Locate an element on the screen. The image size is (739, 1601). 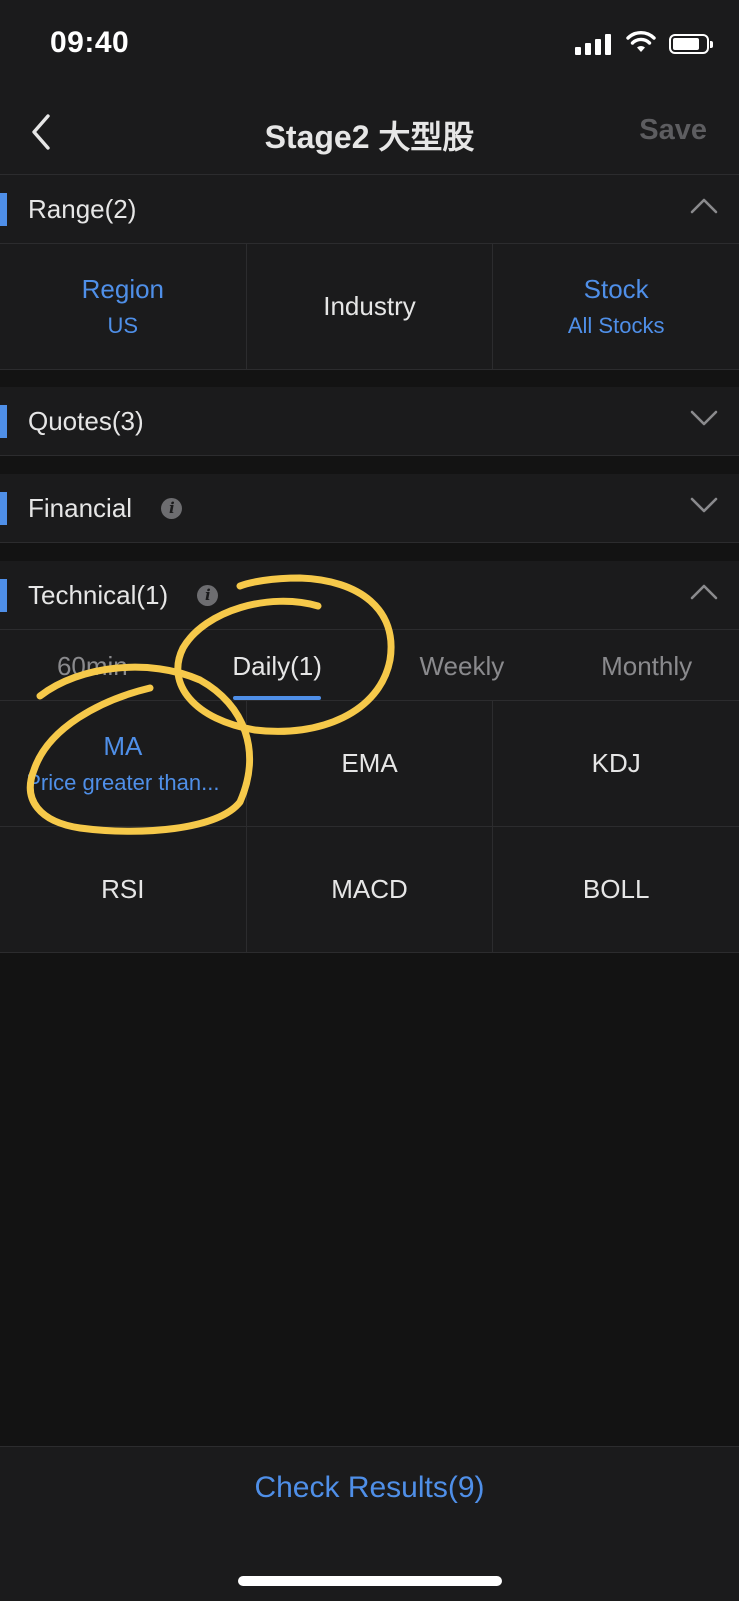
indicator-row-2: RSI MACD BOLL is located at coordinates (369, 890).